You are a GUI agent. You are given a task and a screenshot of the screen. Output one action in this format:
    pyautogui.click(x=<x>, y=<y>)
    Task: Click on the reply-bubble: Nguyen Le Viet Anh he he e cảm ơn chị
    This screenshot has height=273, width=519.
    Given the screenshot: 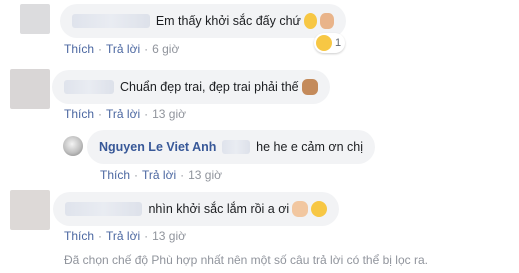 What is the action you would take?
    pyautogui.click(x=231, y=147)
    